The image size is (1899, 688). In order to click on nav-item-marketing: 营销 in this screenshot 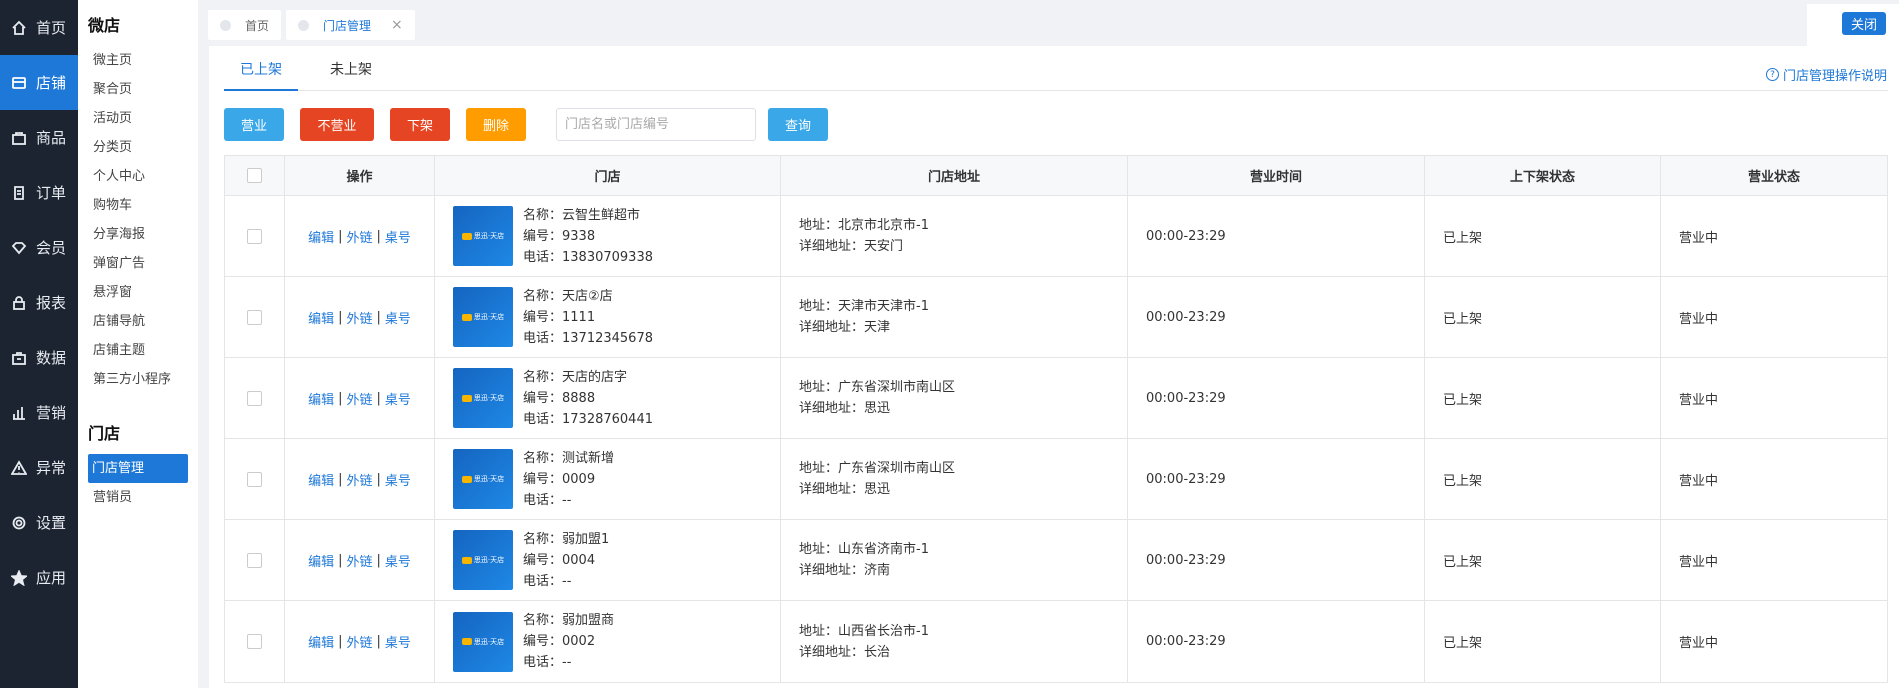, I will do `click(39, 412)`.